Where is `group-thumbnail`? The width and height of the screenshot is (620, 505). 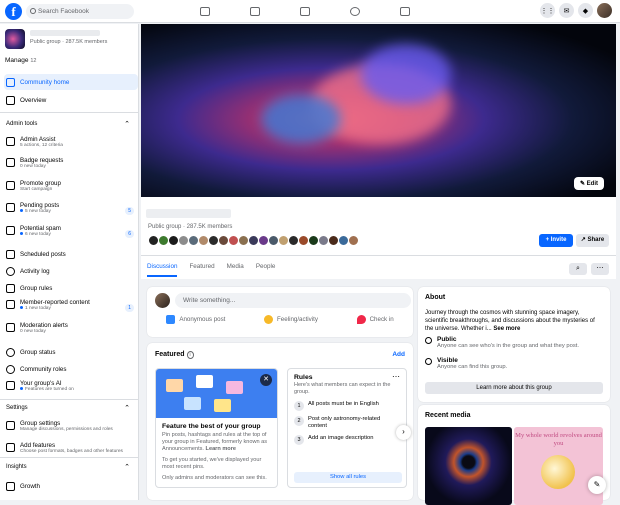
group-thumbnail is located at coordinates (15, 39).